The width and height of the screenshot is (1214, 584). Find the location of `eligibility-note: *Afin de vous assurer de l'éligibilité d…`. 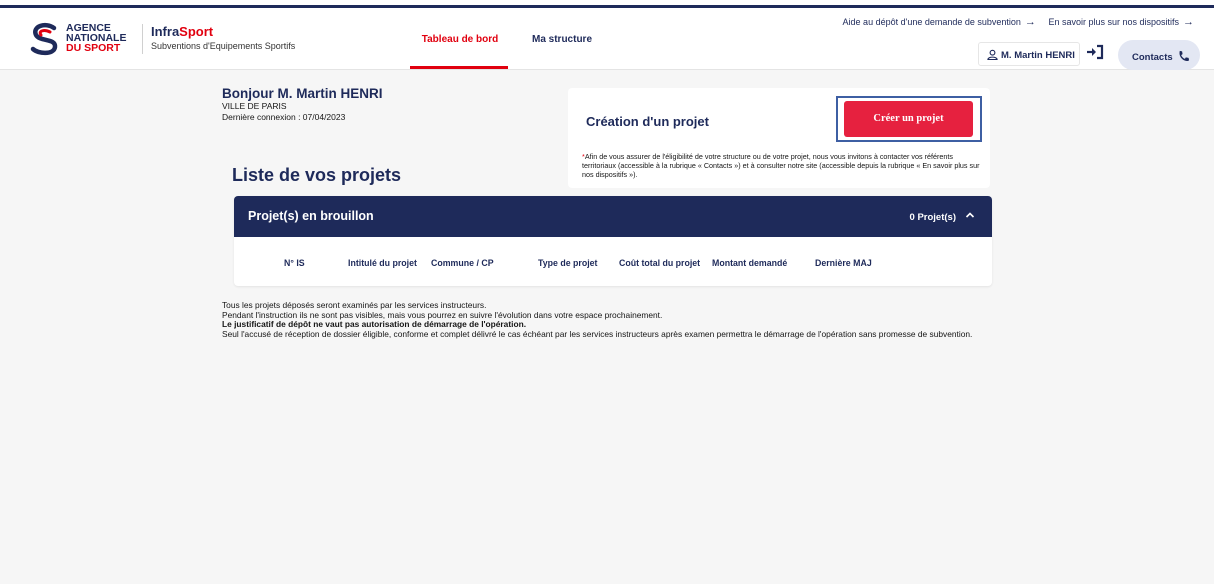

eligibility-note: *Afin de vous assurer de l'éligibilité d… is located at coordinates (781, 166).